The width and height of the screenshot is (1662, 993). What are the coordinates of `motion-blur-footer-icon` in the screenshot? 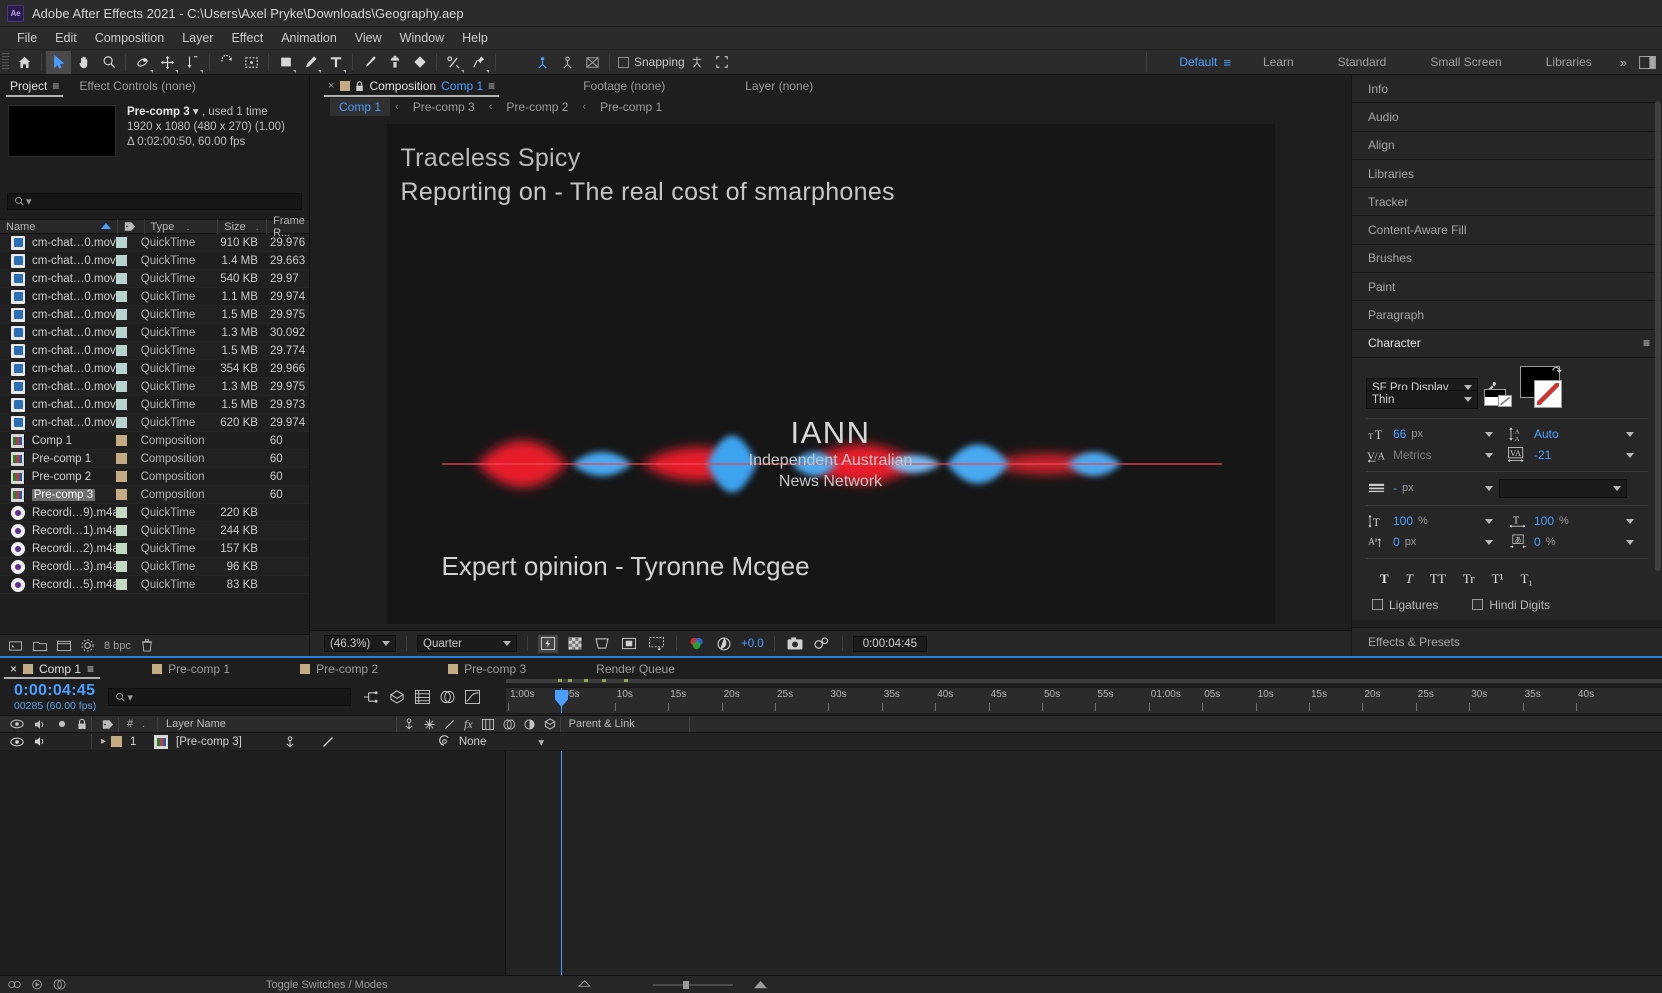 It's located at (59, 984).